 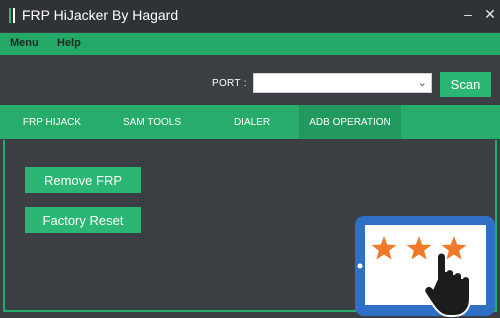 What do you see at coordinates (422, 83) in the screenshot?
I see `chevron-down-icon: ⌄` at bounding box center [422, 83].